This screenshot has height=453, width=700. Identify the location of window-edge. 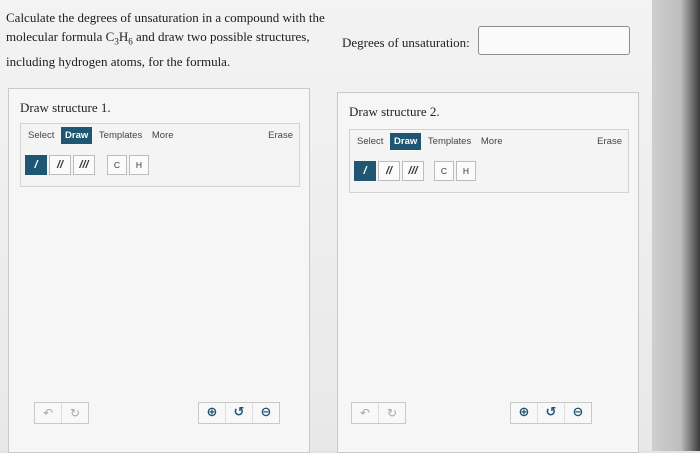
(676, 225).